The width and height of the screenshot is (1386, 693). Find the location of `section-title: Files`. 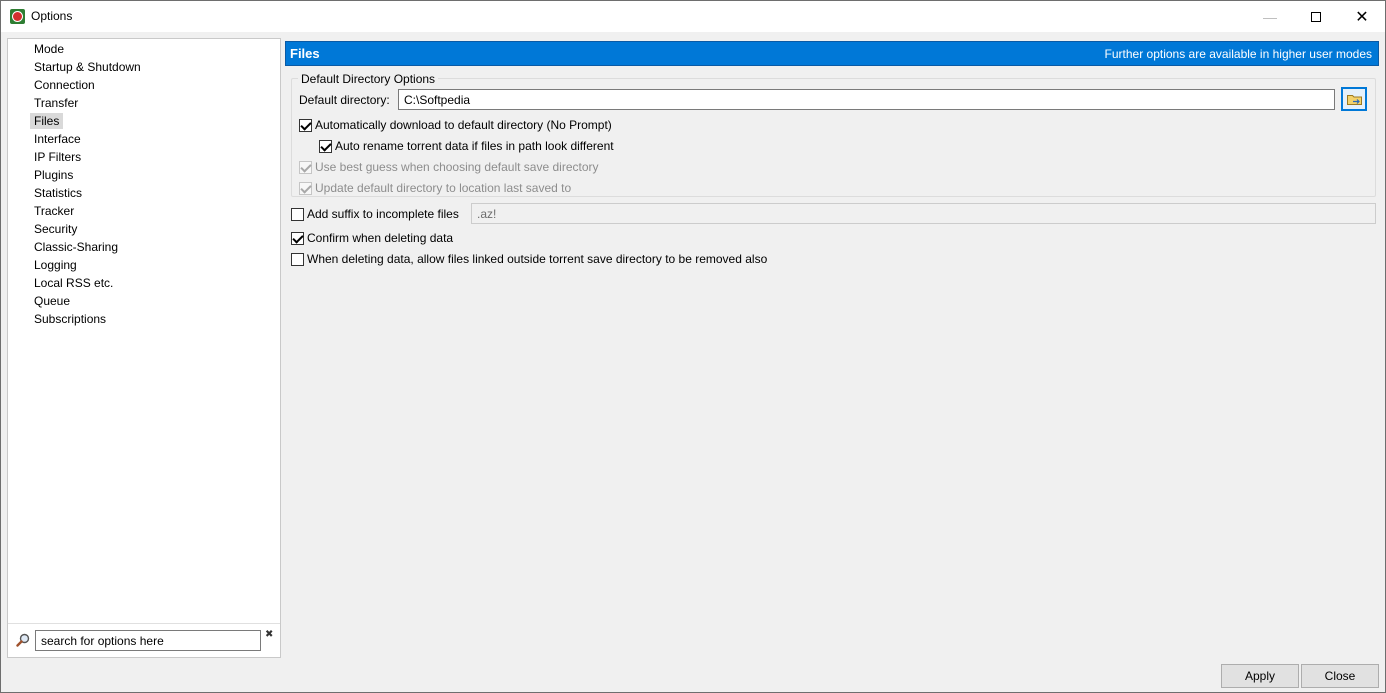

section-title: Files is located at coordinates (305, 53).